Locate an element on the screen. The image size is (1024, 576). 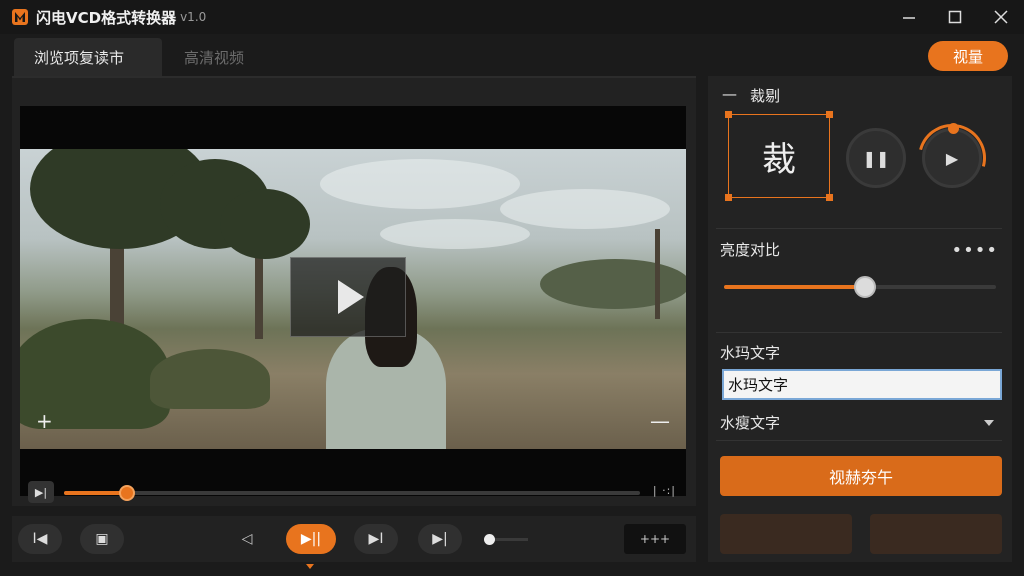
secondary-button-right is located at coordinates (936, 534).